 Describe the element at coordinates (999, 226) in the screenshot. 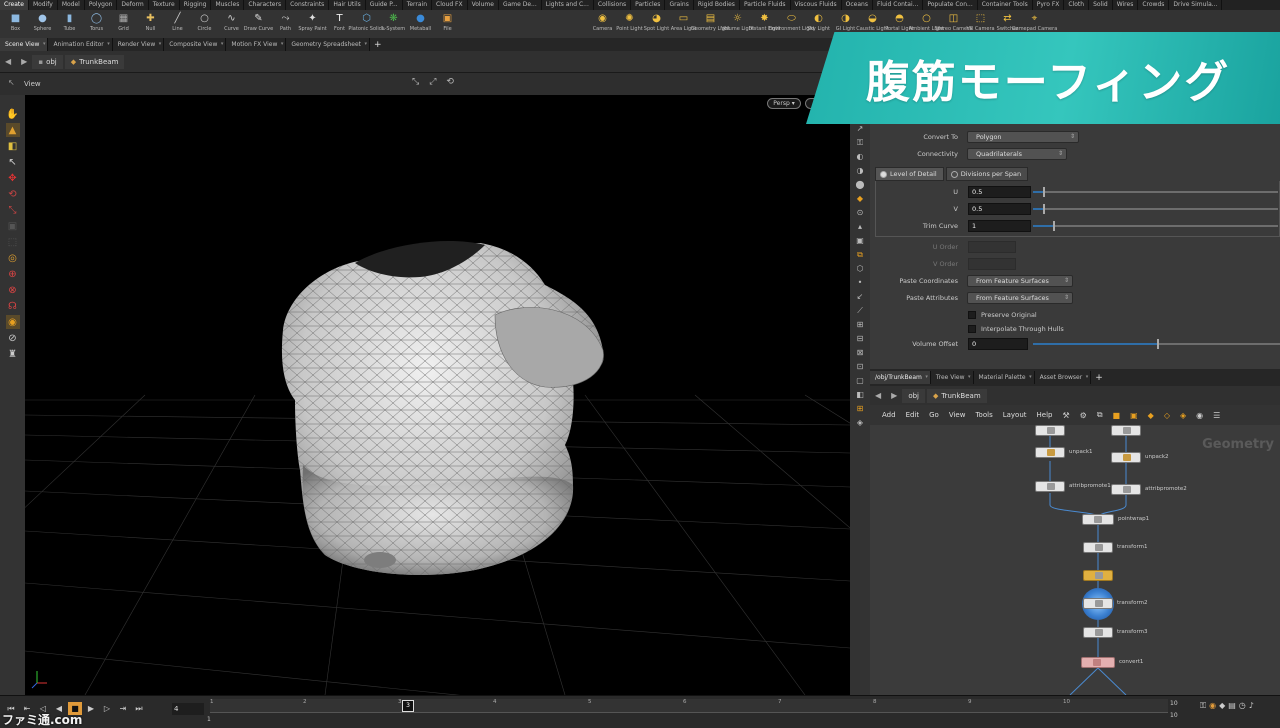

I see `trim-curve-field: 1` at that location.